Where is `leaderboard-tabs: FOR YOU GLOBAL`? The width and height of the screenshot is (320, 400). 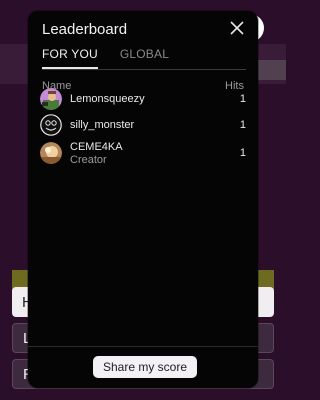 leaderboard-tabs: FOR YOU GLOBAL is located at coordinates (144, 58).